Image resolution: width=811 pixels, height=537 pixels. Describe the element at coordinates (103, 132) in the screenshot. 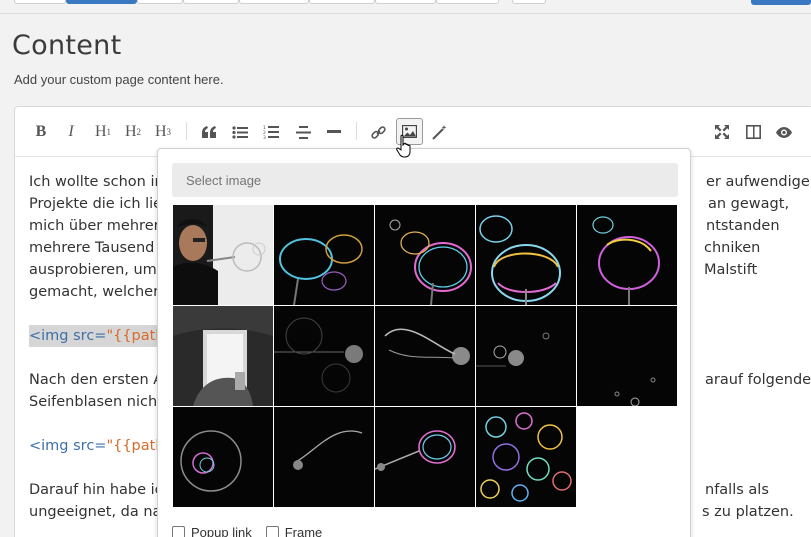

I see `heading-1-icon: H1` at that location.